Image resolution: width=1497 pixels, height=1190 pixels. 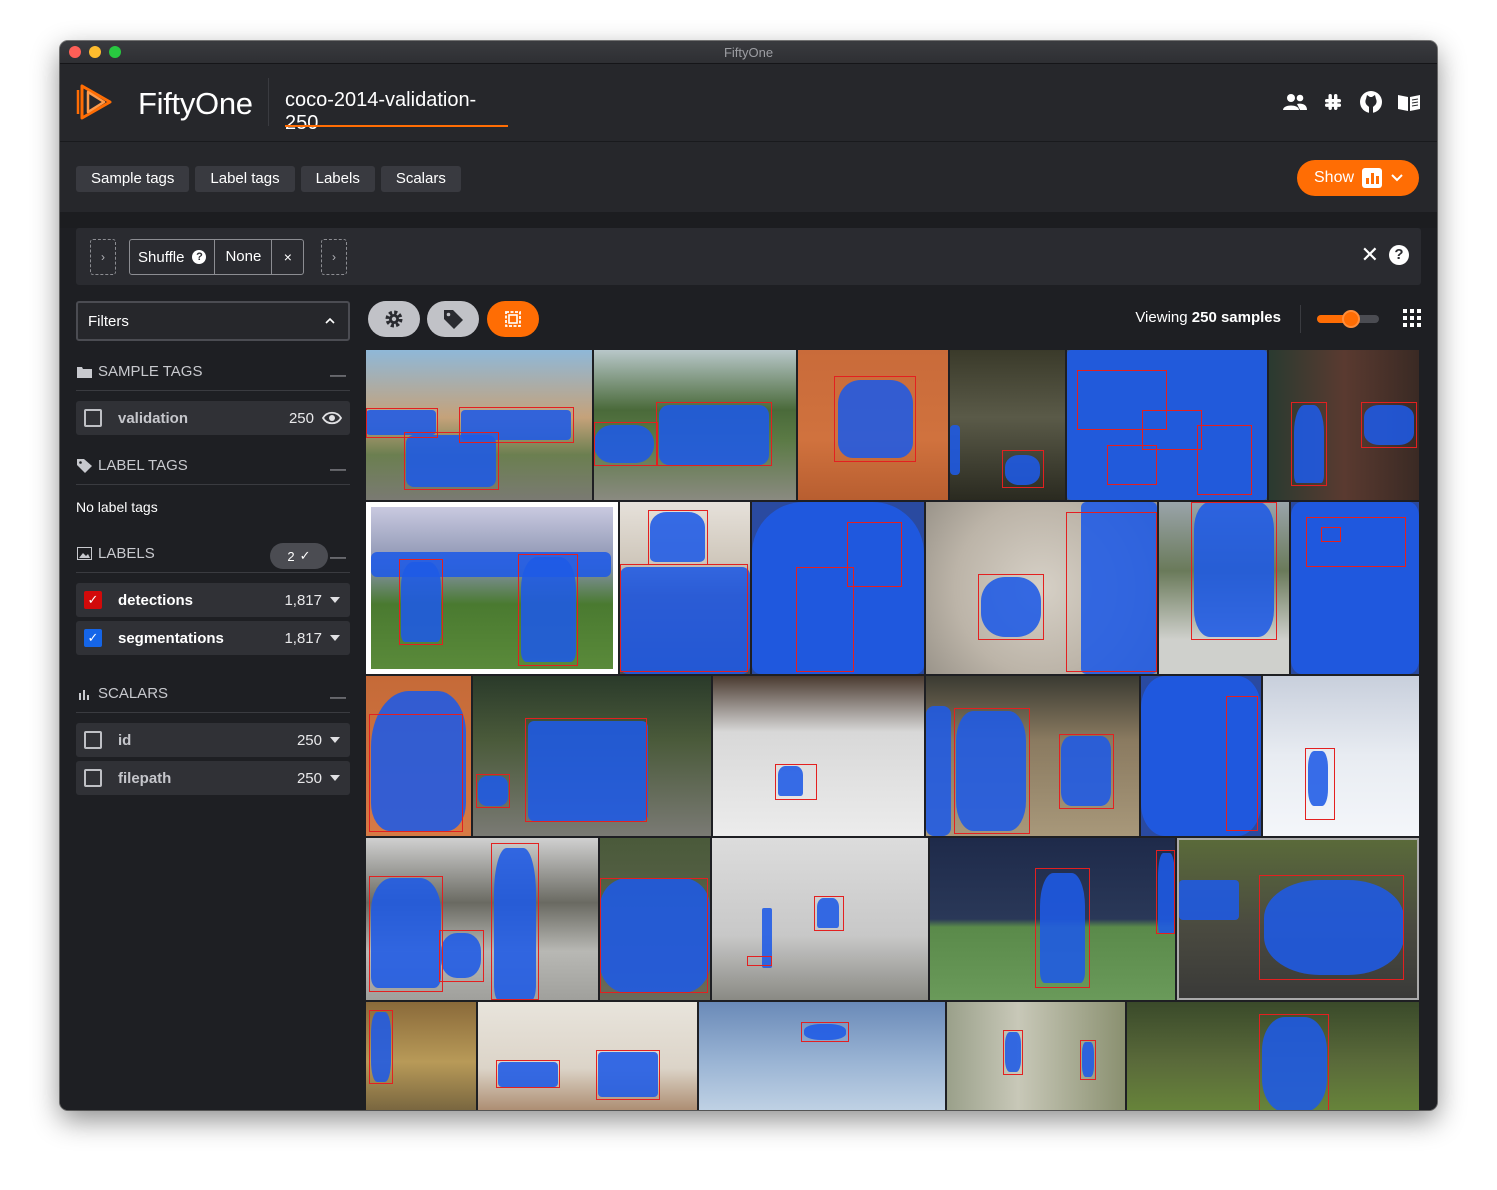 What do you see at coordinates (1334, 177) in the screenshot?
I see `show-button-label: Show` at bounding box center [1334, 177].